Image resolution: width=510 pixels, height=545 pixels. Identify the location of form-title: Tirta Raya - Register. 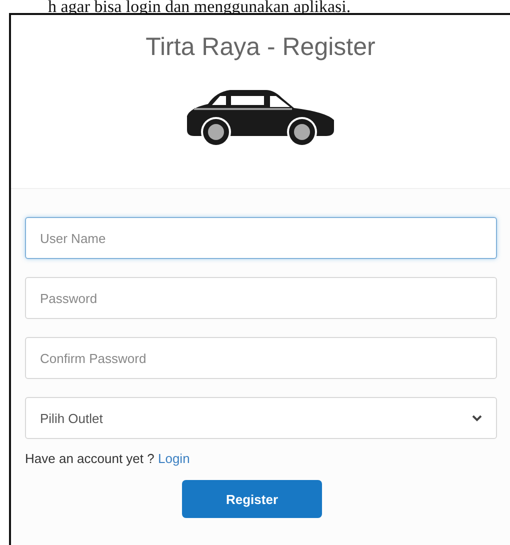
(261, 47).